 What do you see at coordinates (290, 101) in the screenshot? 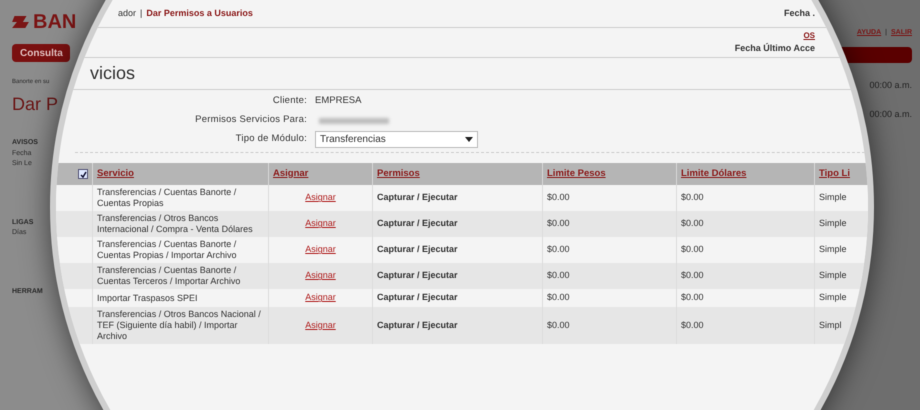
I see `form-label: Cliente:` at bounding box center [290, 101].